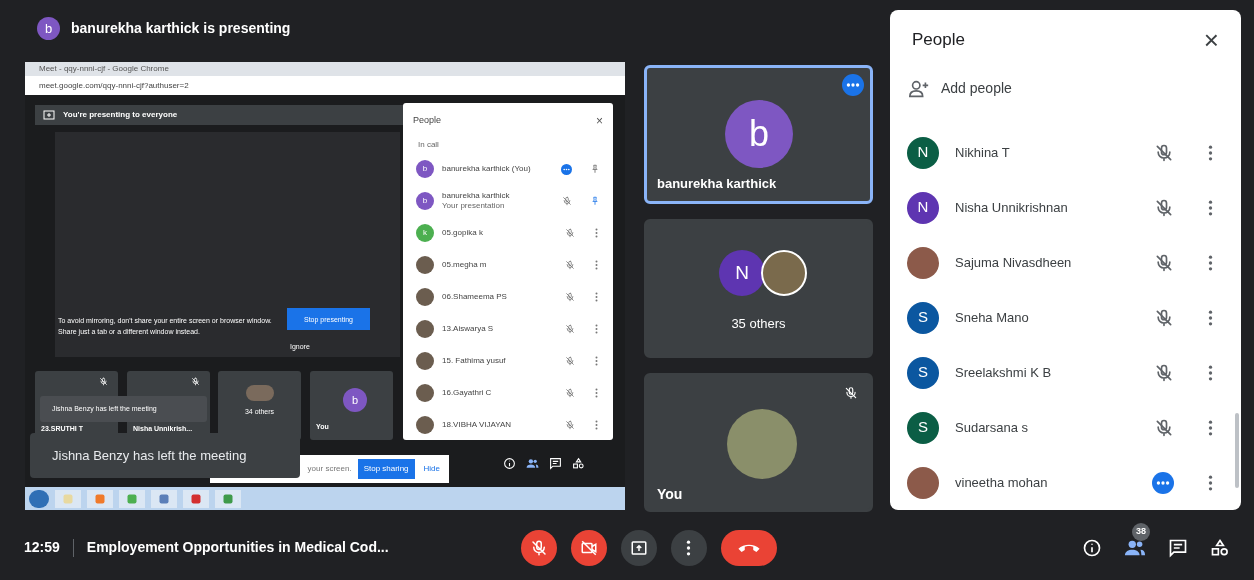 The width and height of the screenshot is (1254, 580). I want to click on browser-title: Meet - qqy-nnni-cjf - Google Chrome, so click(325, 69).